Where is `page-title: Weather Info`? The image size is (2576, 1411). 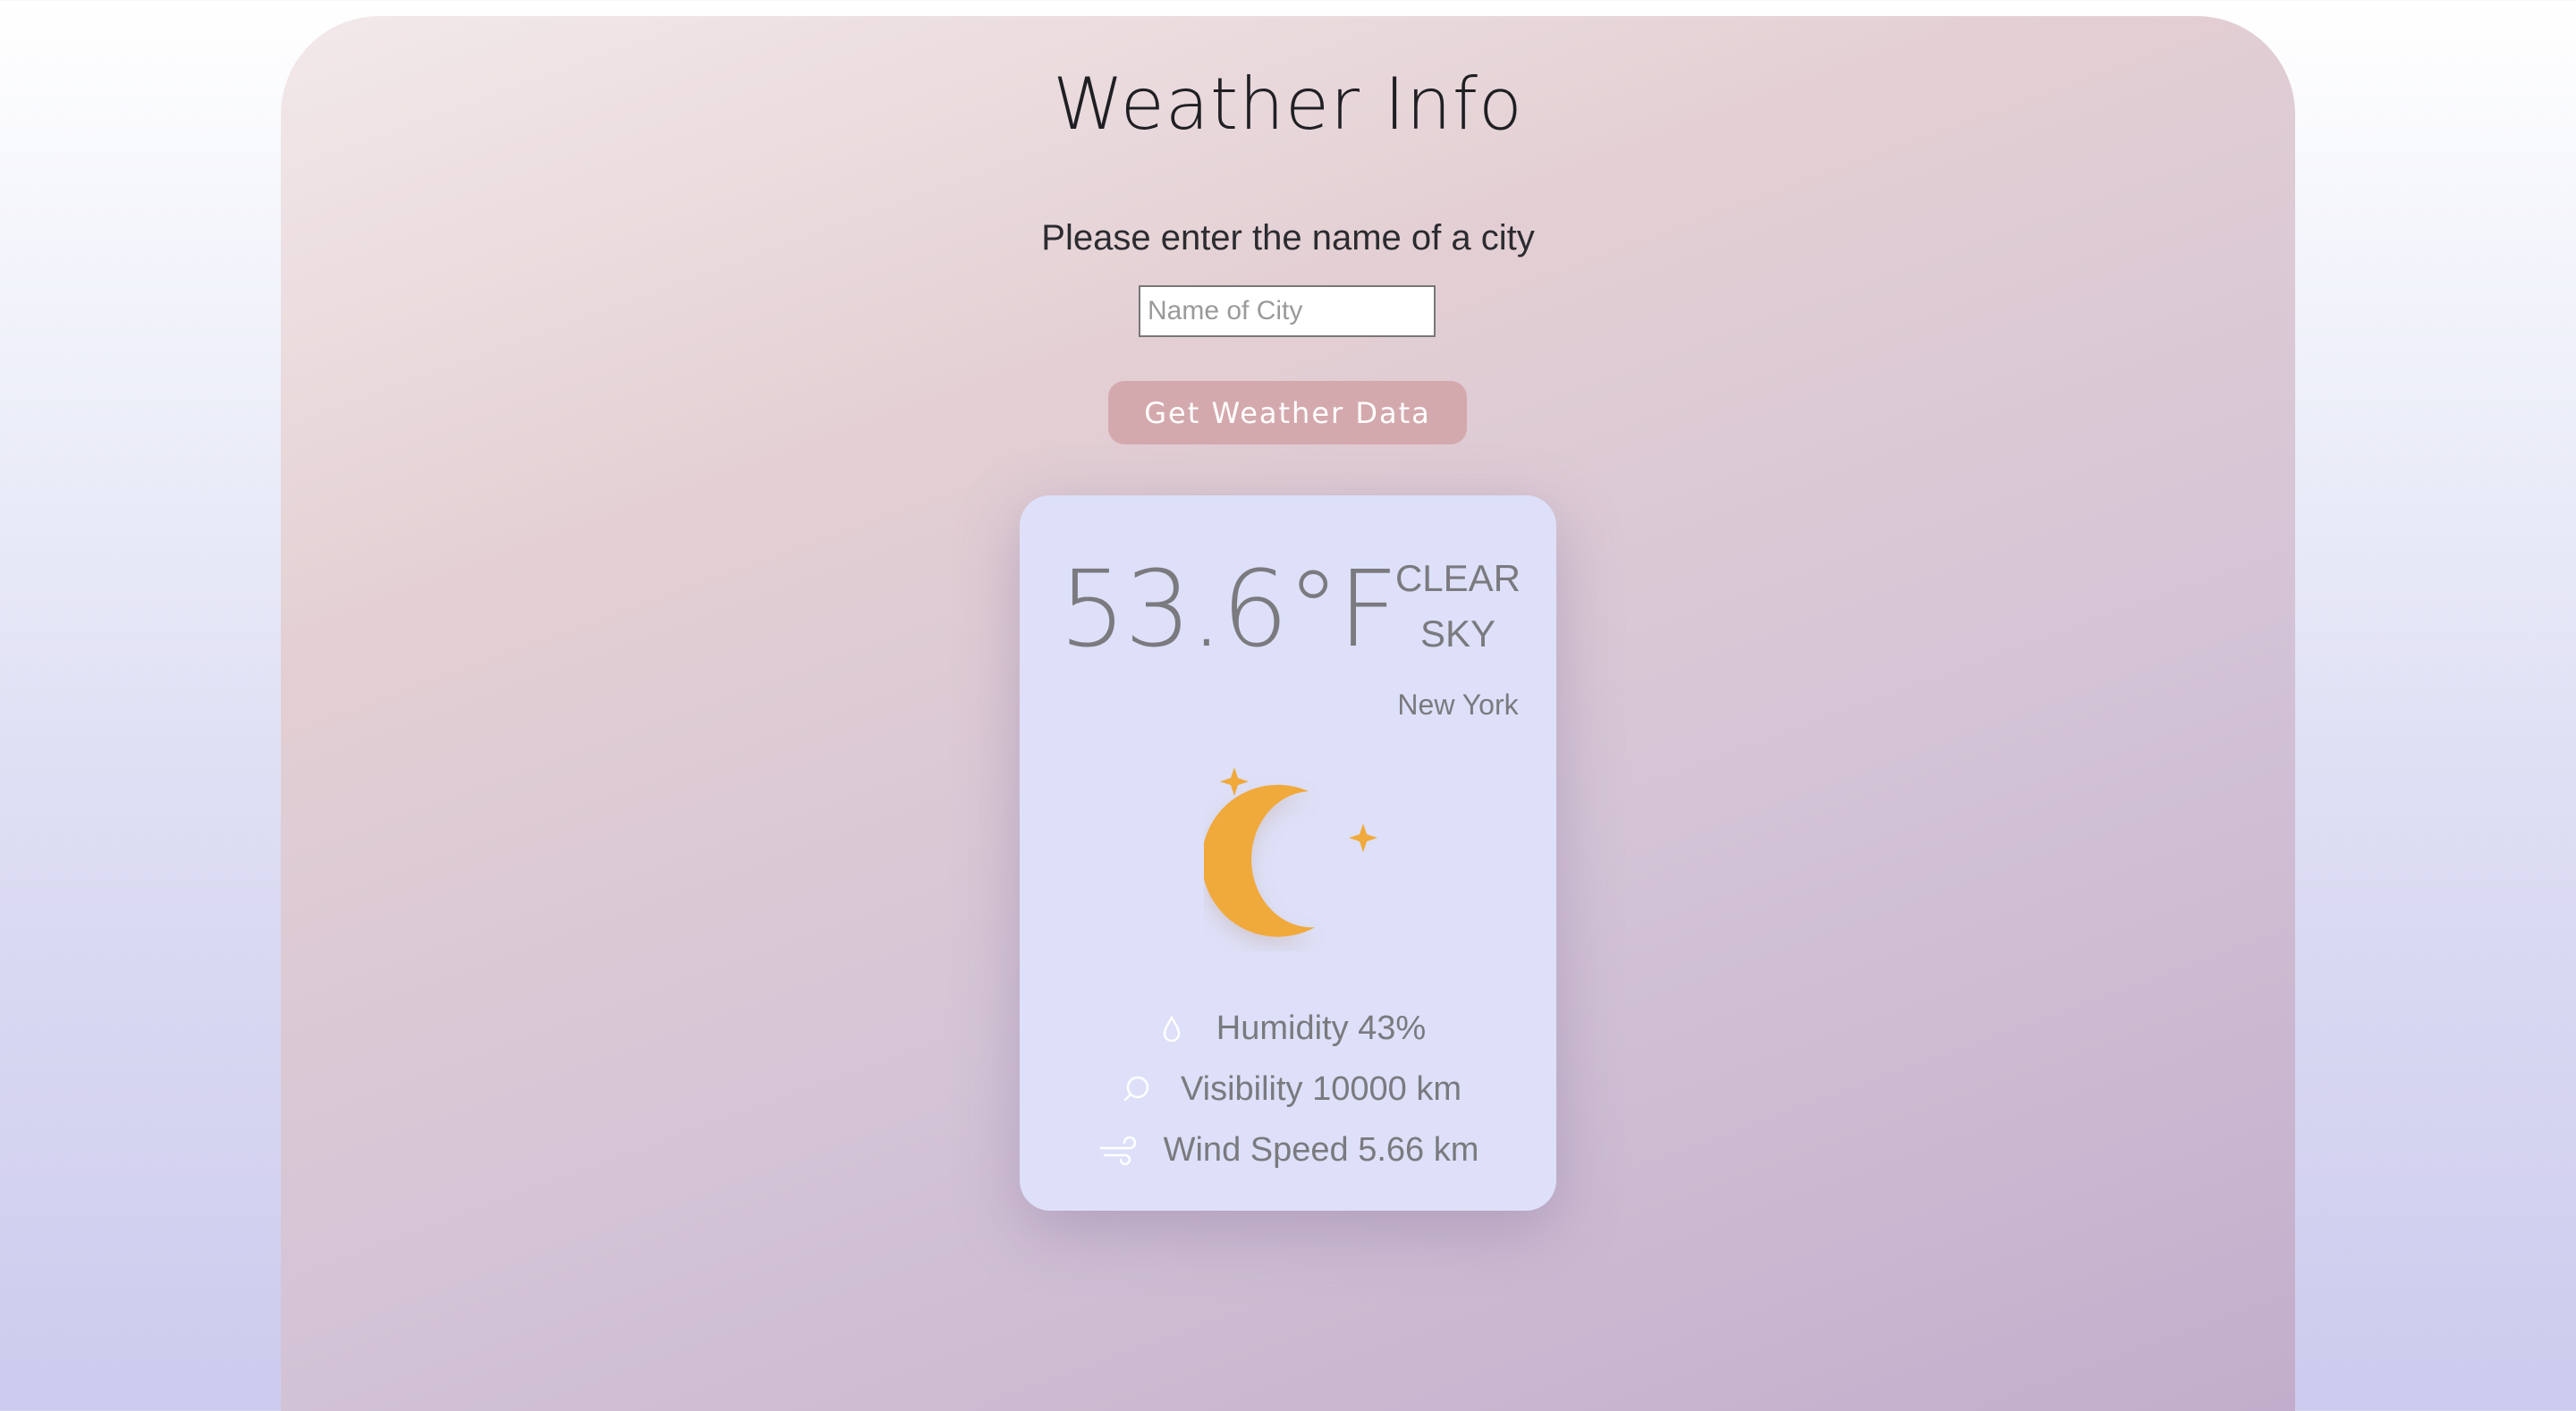
page-title: Weather Info is located at coordinates (1288, 105).